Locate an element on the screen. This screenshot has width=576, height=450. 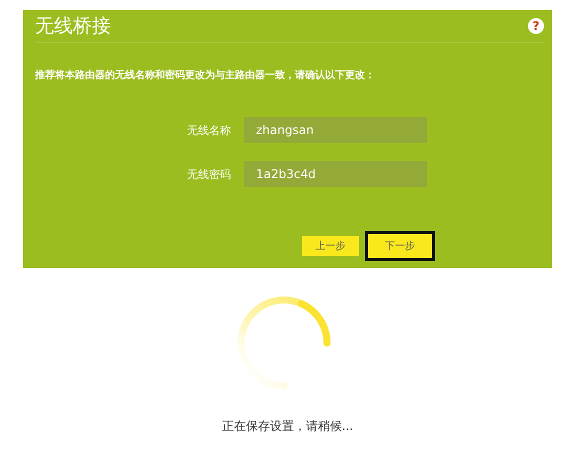
back-button: 上一步 is located at coordinates (330, 246).